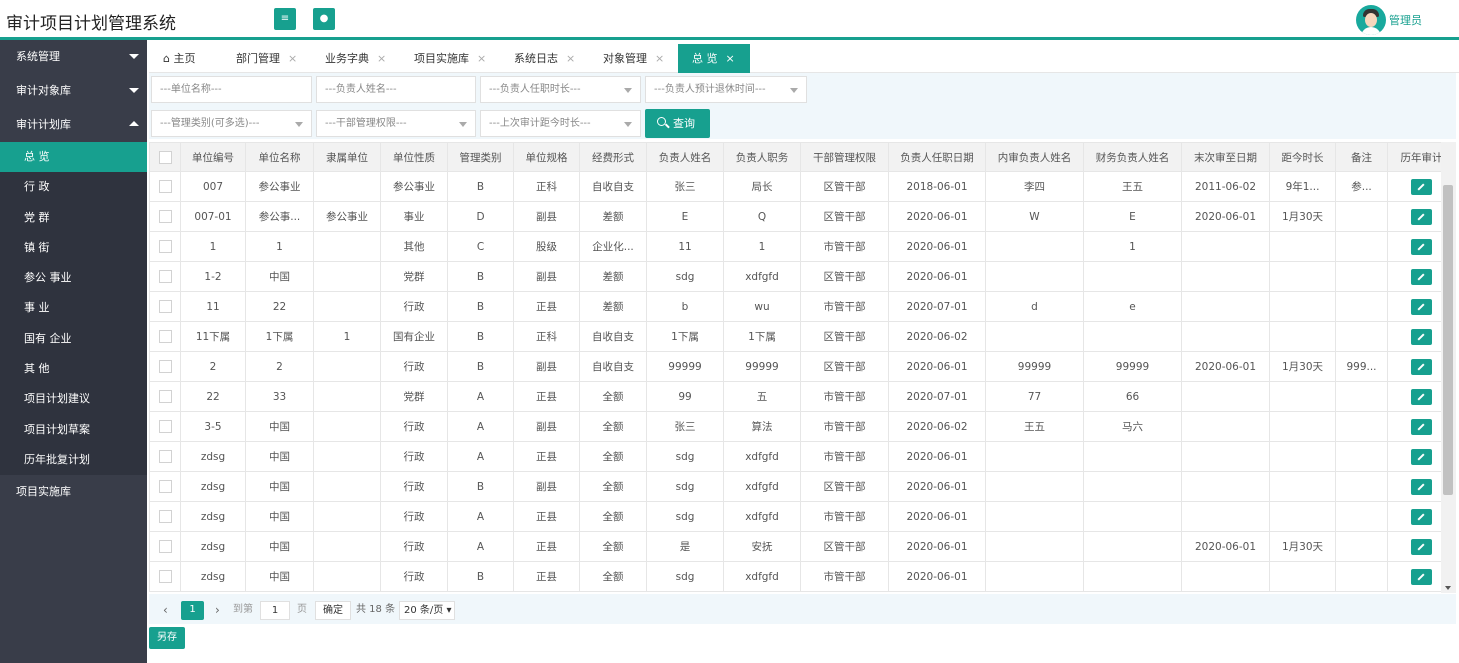 The height and width of the screenshot is (663, 1459). What do you see at coordinates (1132, 157) in the screenshot?
I see `column-header: 财务负责人姓名` at bounding box center [1132, 157].